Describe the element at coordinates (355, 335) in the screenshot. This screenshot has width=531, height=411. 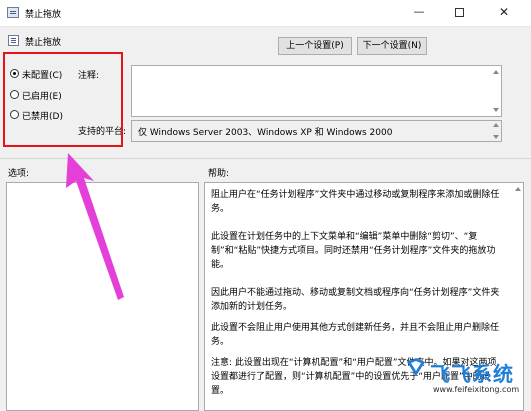
I see `help-paragraph: 此设置不会阻止用户使用其他方式创建新任务，并且不会阻止用户删除任务。` at that location.